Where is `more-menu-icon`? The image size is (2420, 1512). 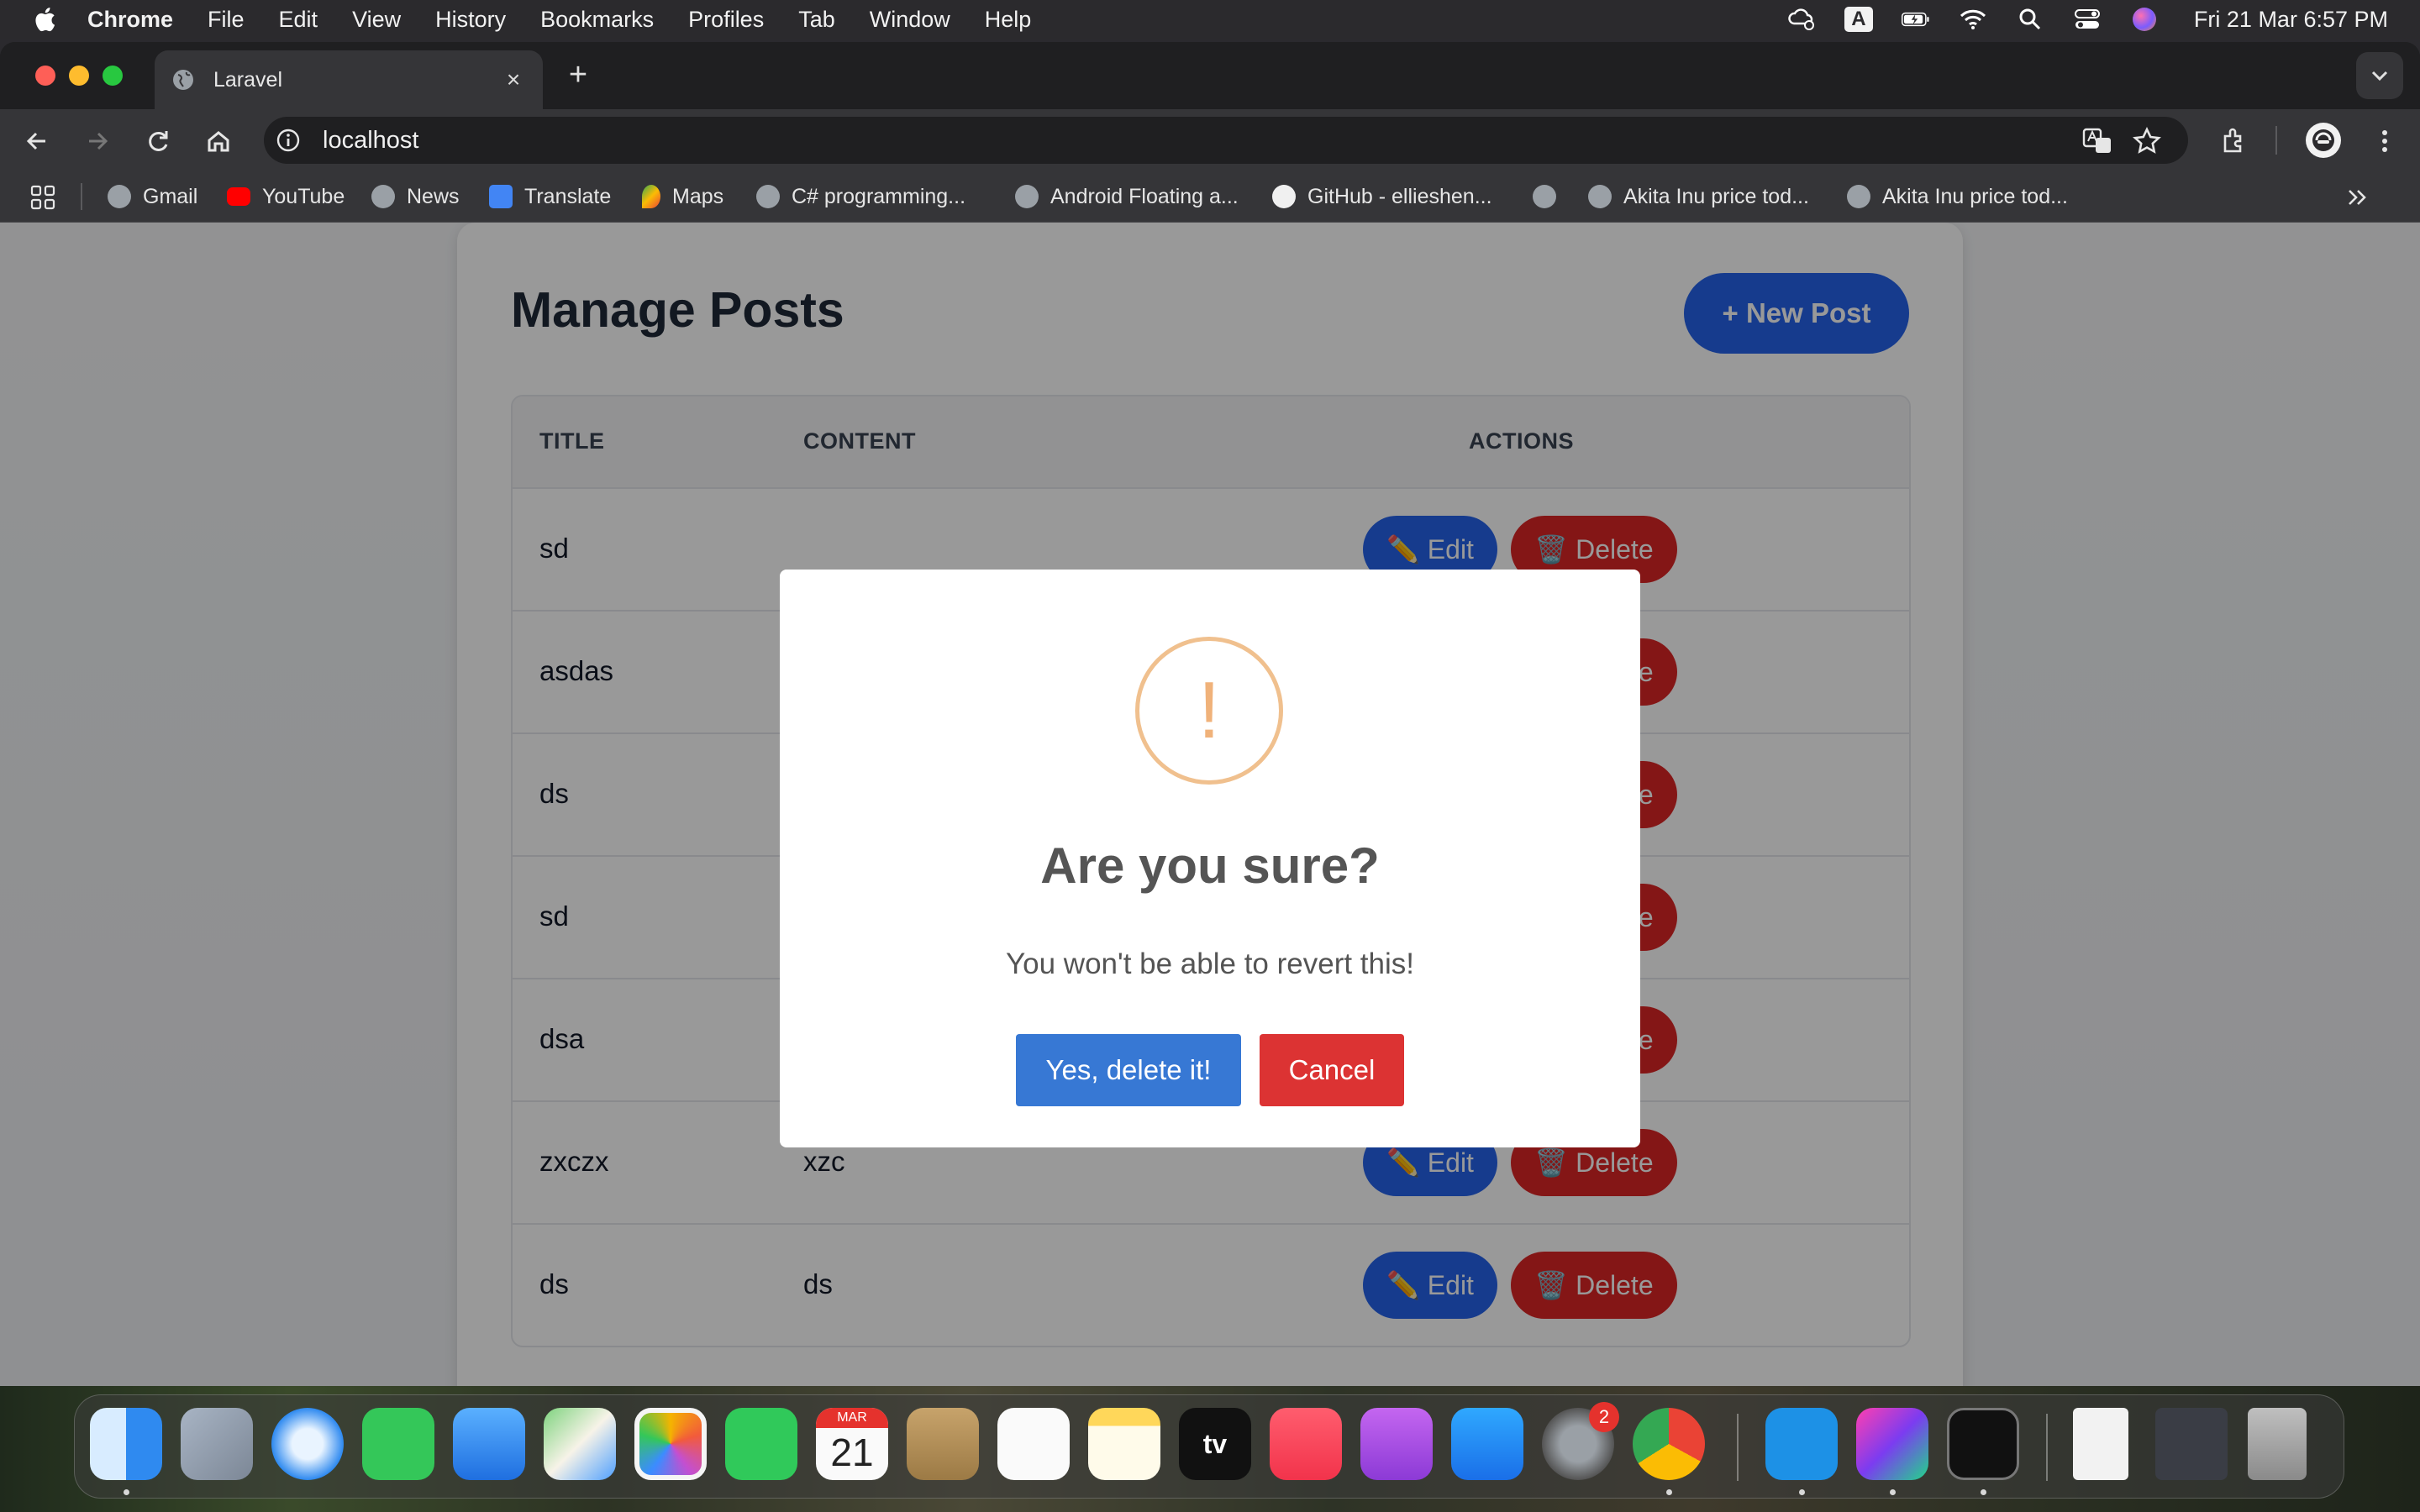 more-menu-icon is located at coordinates (2385, 141).